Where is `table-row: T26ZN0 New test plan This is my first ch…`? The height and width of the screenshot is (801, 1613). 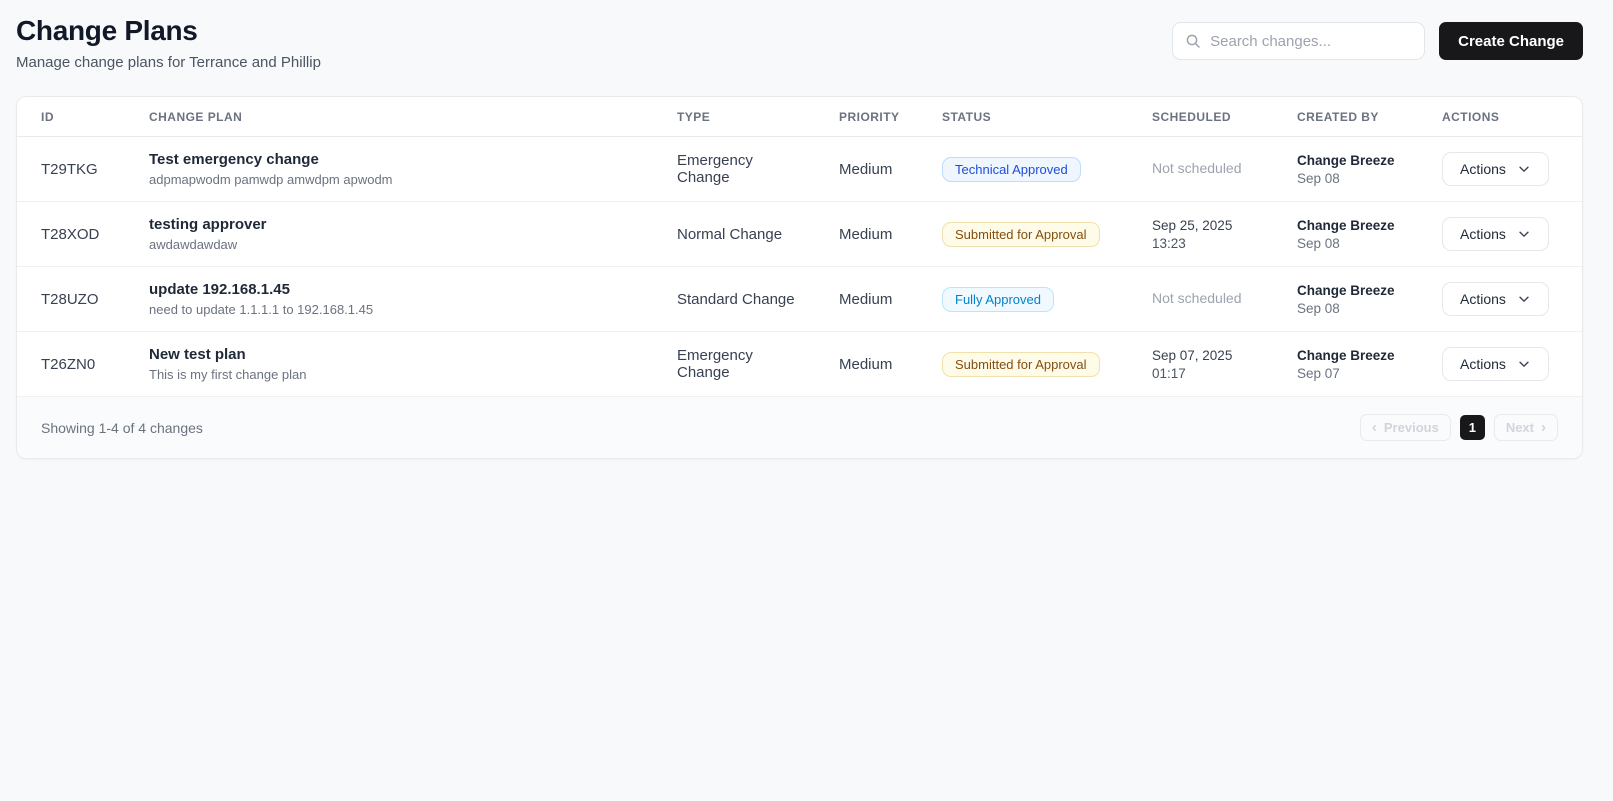
table-row: T26ZN0 New test plan This is my first ch… is located at coordinates (799, 364).